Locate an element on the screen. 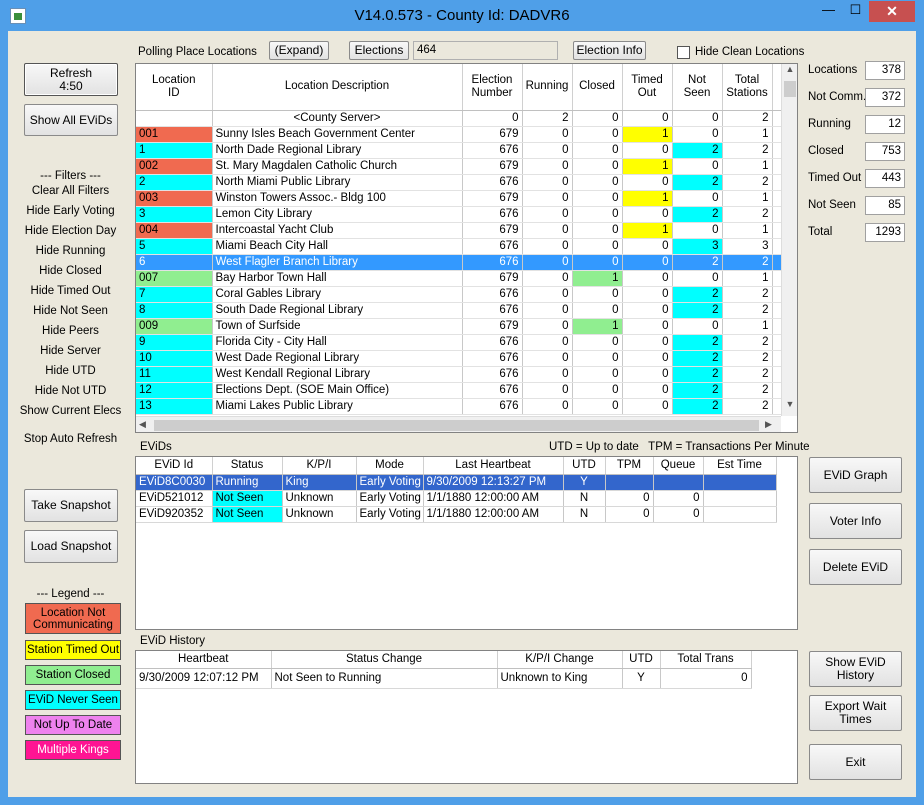  location-row: 3 Lemon City Library 676 0 0 0 2 2 is located at coordinates (459, 214).